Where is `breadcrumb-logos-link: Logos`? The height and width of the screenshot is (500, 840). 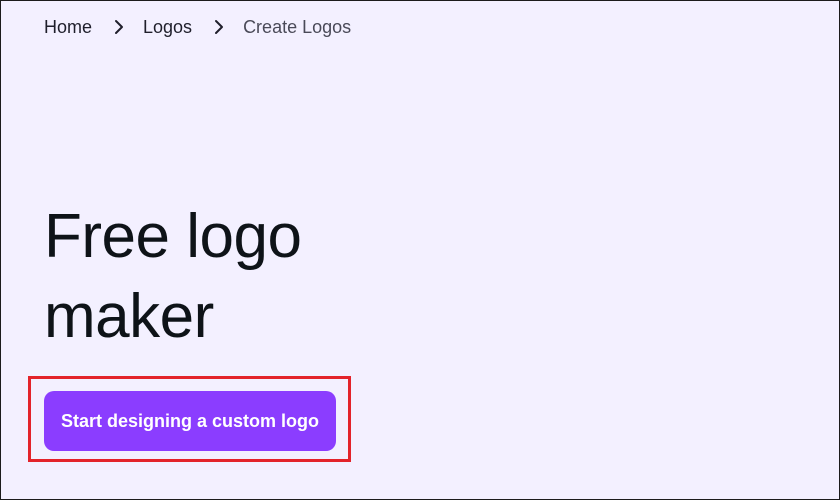 breadcrumb-logos-link: Logos is located at coordinates (167, 27).